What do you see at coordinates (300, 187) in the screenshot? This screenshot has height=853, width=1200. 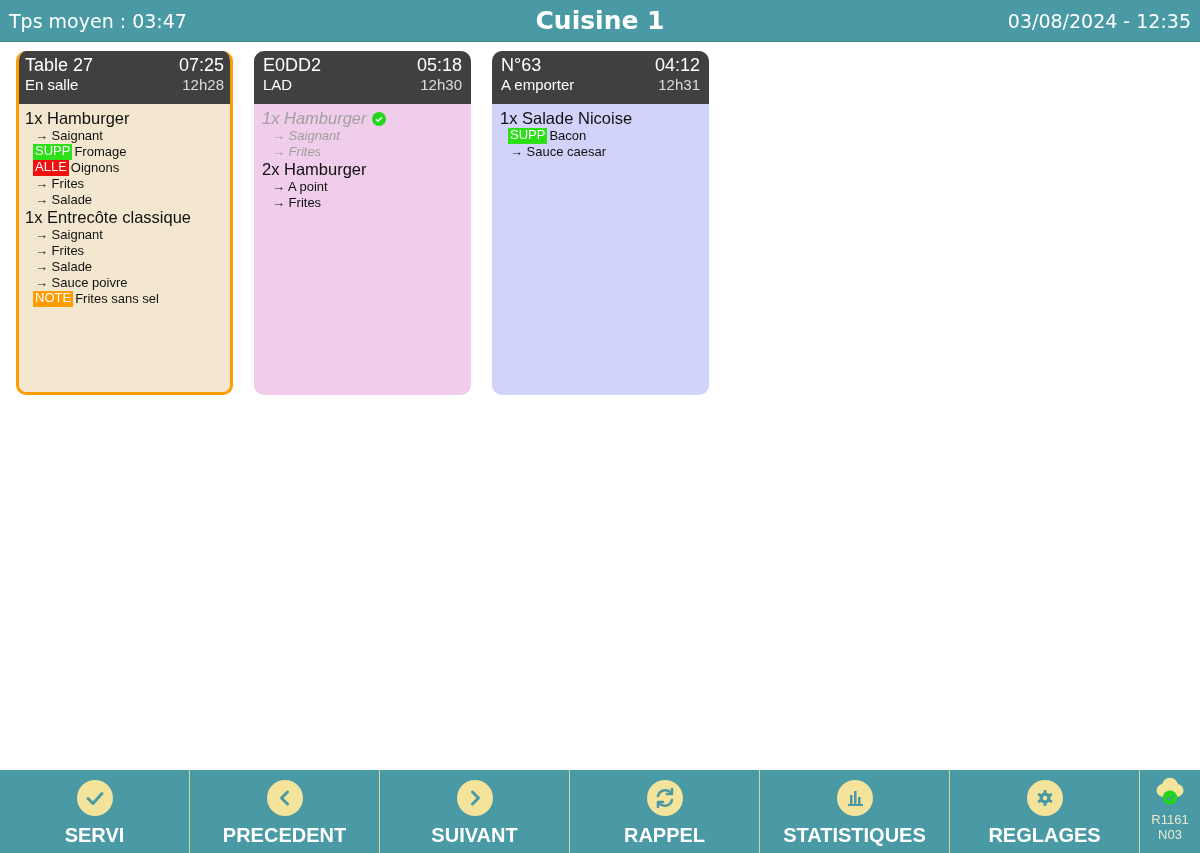 I see `option-text: → A point` at bounding box center [300, 187].